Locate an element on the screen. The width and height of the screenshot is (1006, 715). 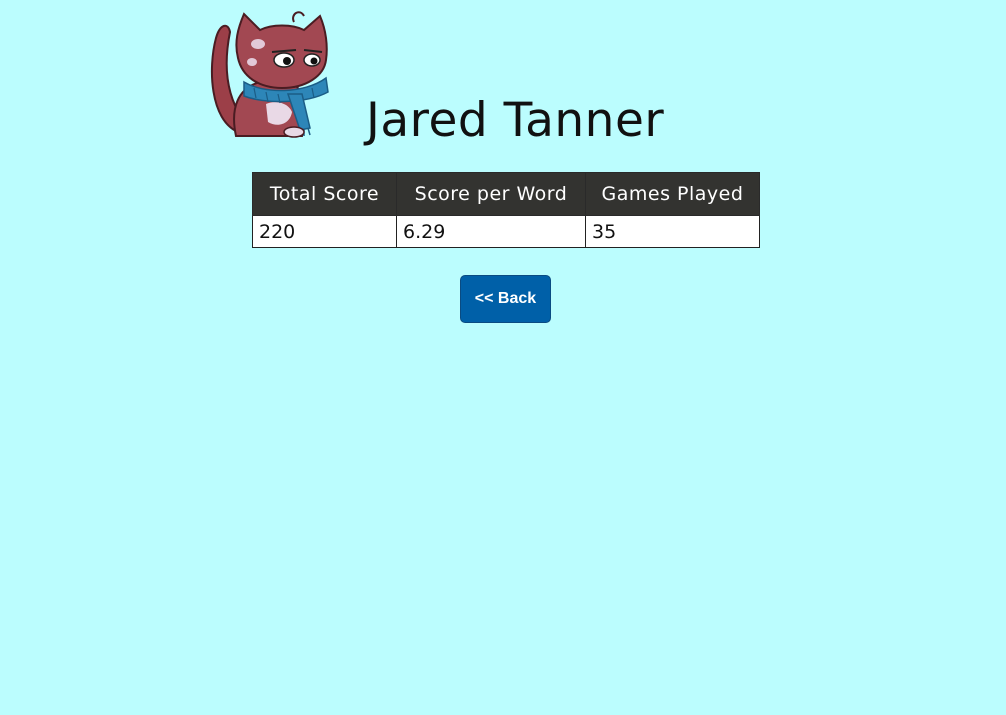
score-per-word-value: 6.29 is located at coordinates (491, 231).